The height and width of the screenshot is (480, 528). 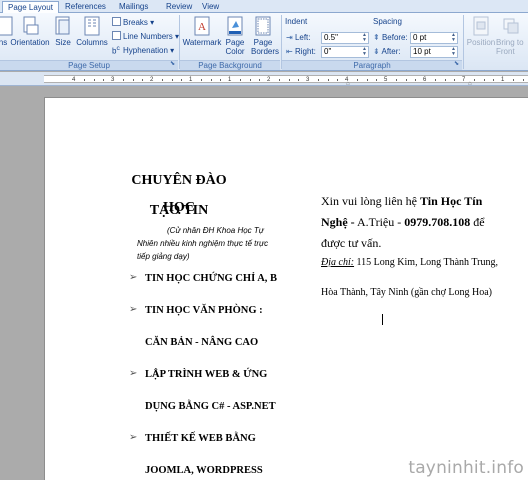 What do you see at coordinates (230, 65) in the screenshot?
I see `page-background-group-label: Page Background` at bounding box center [230, 65].